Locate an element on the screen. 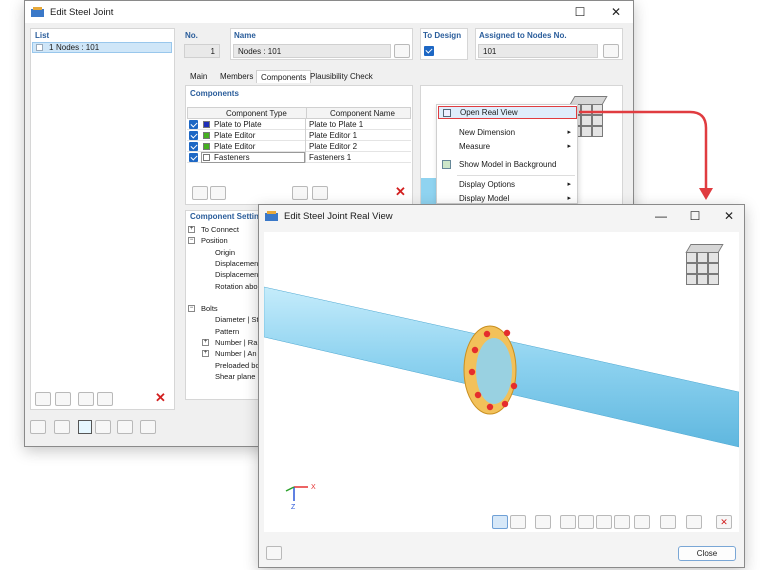 The width and height of the screenshot is (760, 570). table-button is located at coordinates (103, 427).